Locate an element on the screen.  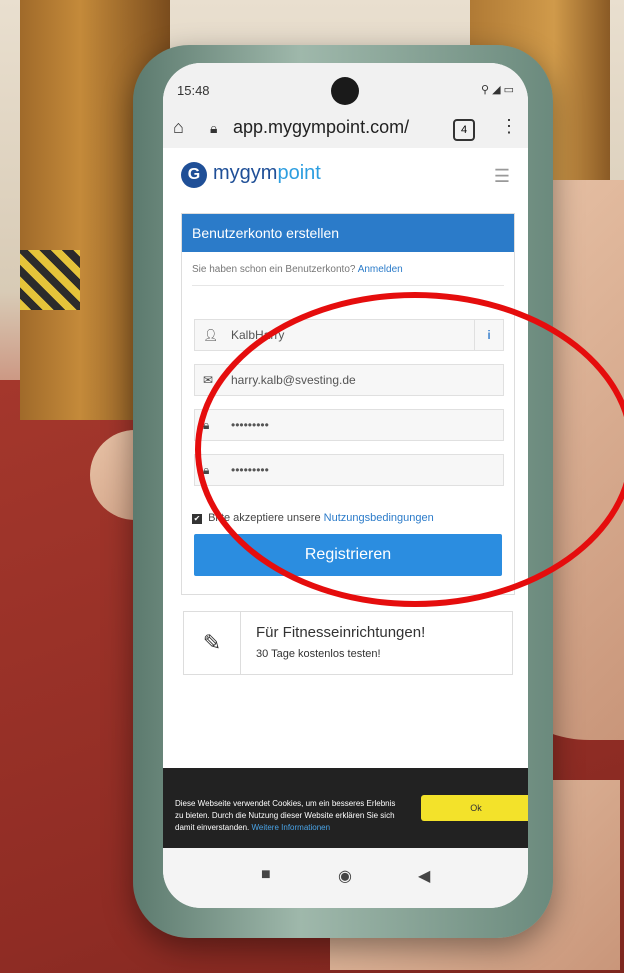
background-hazard-stripe is located at coordinates (50, 280).